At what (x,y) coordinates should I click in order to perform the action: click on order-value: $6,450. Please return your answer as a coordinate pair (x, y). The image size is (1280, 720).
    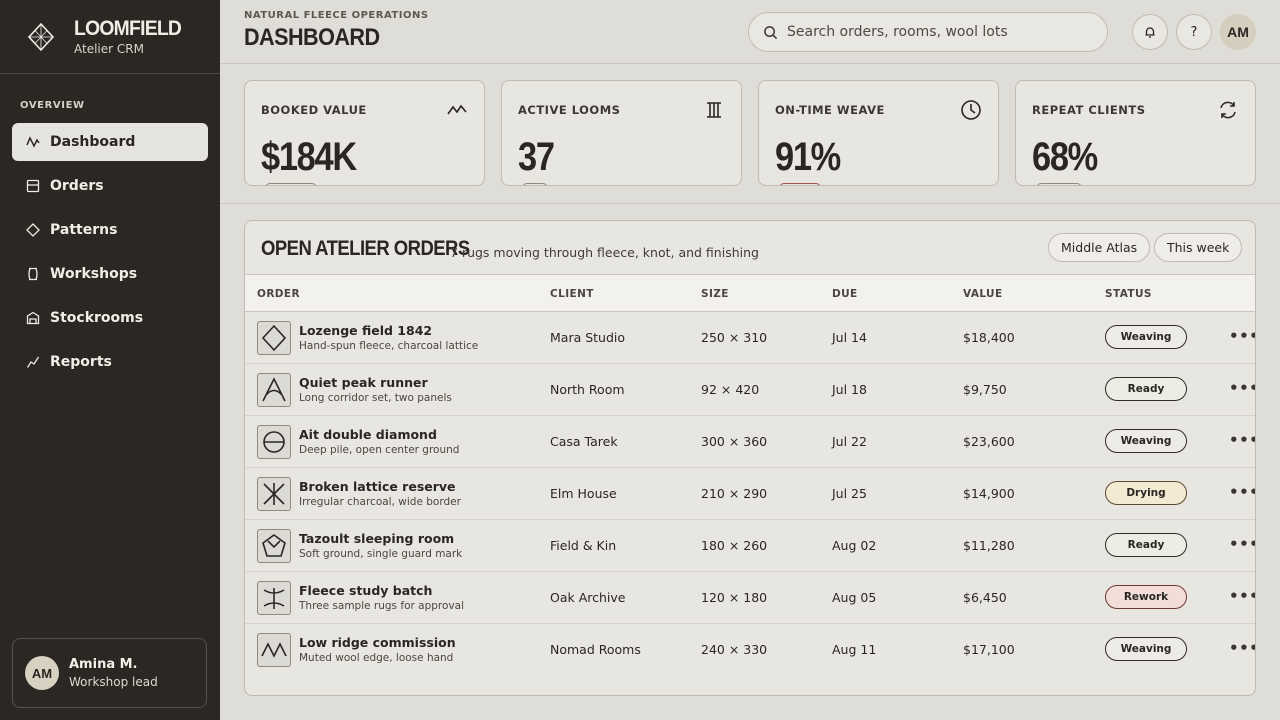
    Looking at the image, I should click on (985, 597).